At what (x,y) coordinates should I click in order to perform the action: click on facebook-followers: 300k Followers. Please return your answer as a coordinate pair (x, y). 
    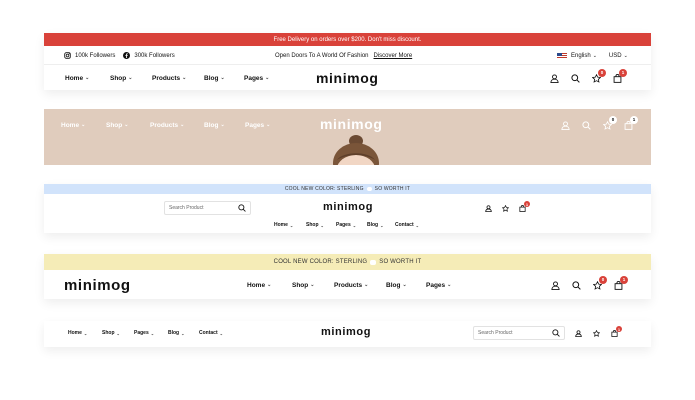
    Looking at the image, I should click on (154, 56).